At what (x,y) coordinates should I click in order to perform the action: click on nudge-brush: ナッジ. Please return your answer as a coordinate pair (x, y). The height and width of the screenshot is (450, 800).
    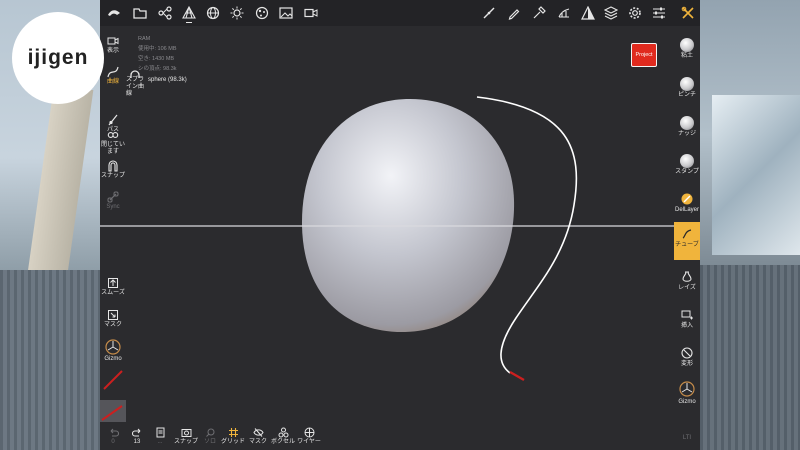
    Looking at the image, I should click on (687, 127).